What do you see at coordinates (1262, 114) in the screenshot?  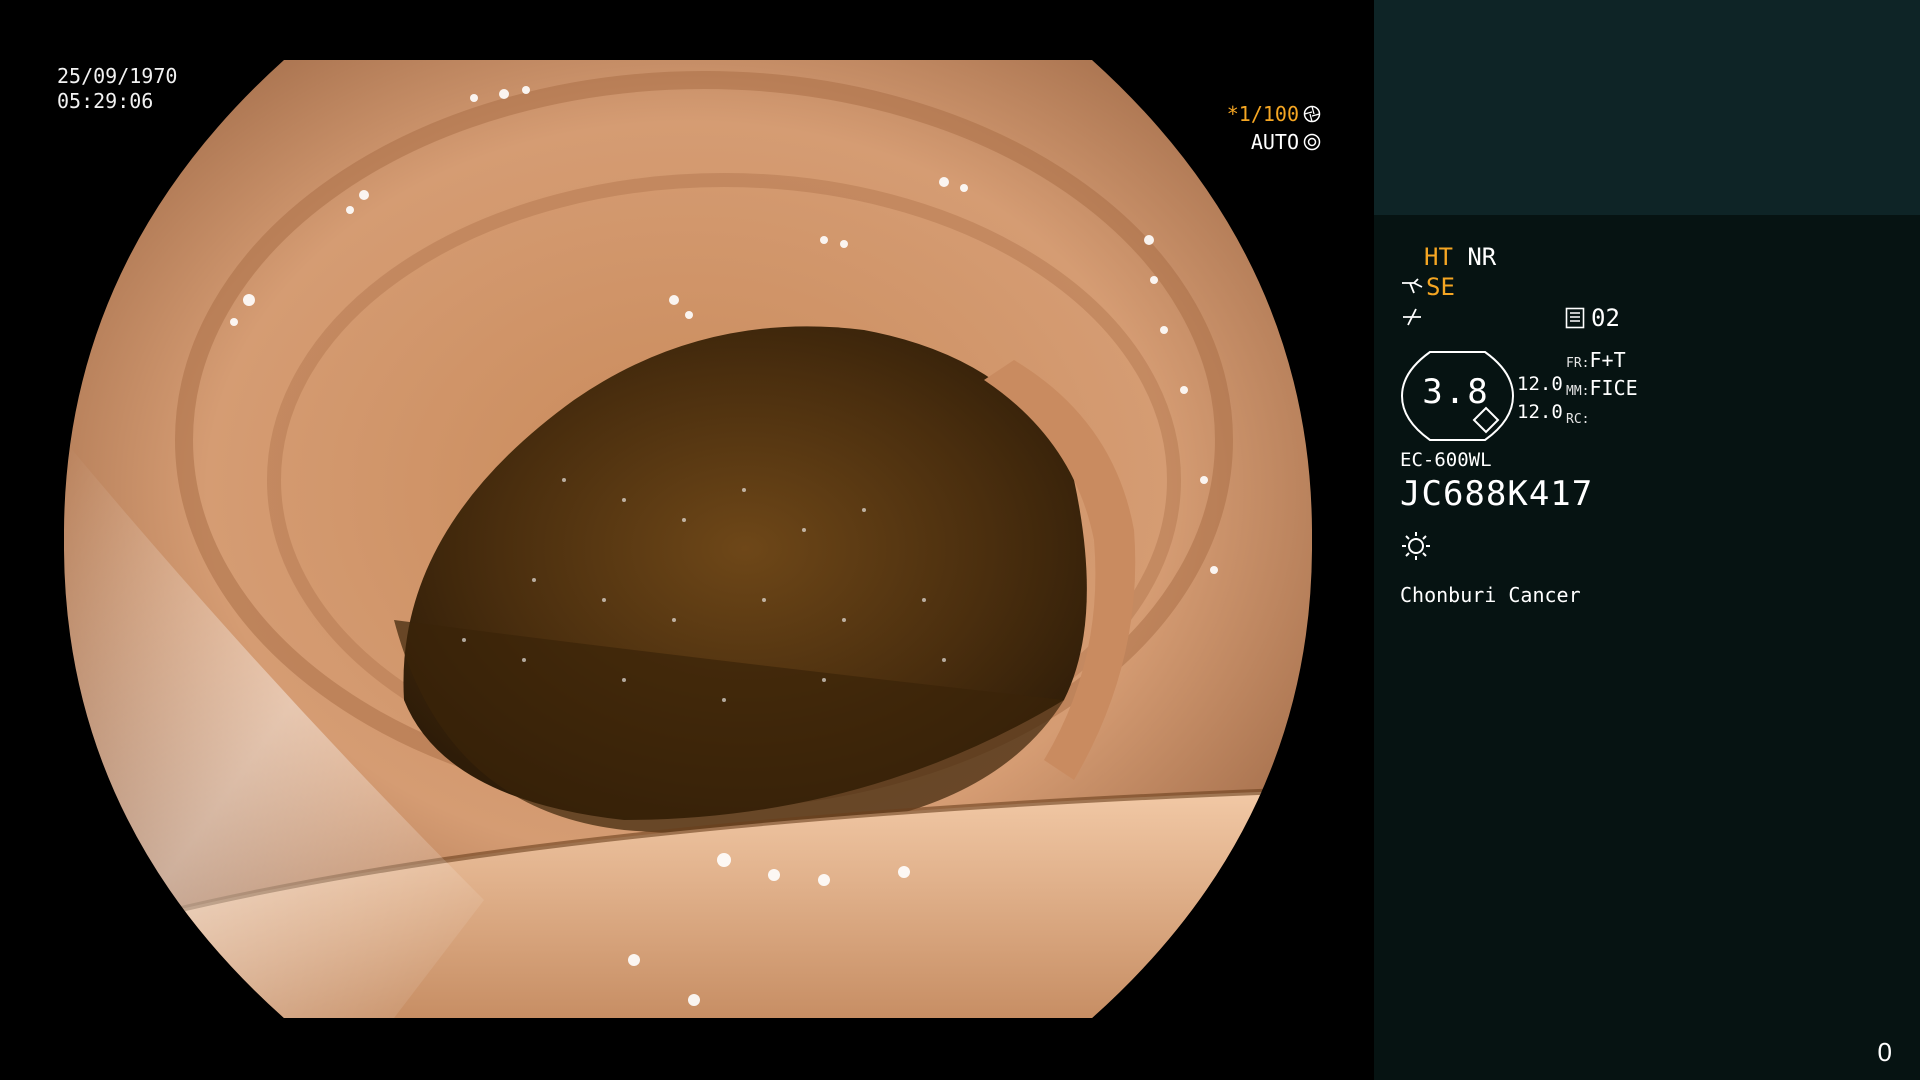 I see `shutter-speed: *1/100` at bounding box center [1262, 114].